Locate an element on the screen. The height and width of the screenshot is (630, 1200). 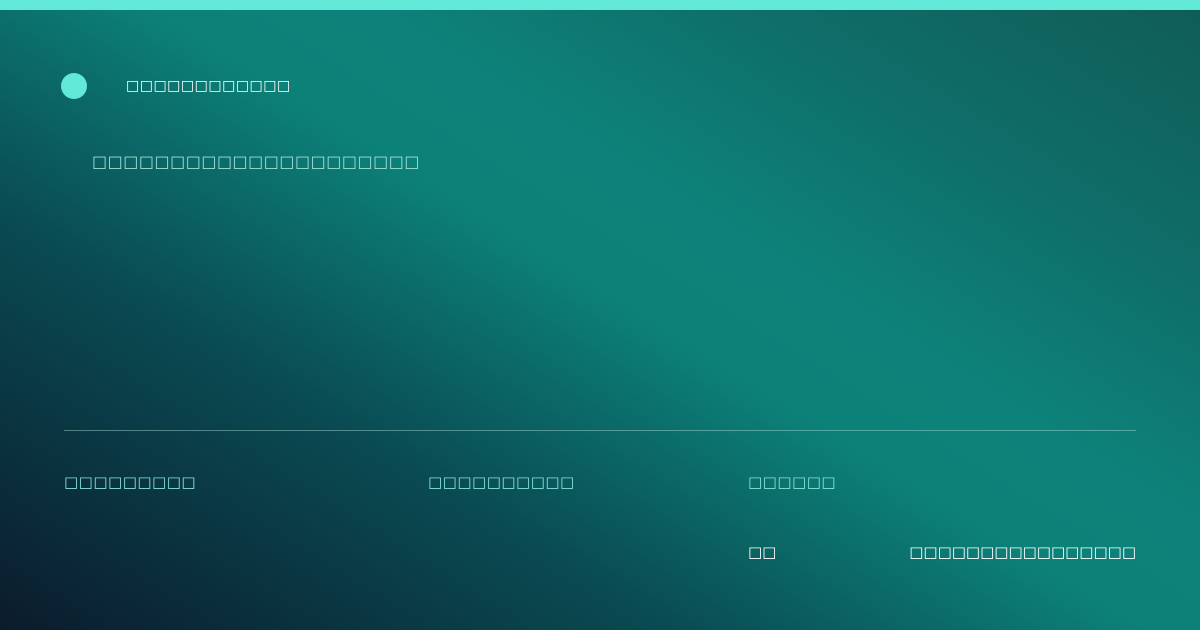
brand-name: □□□□□□□□□□□□ is located at coordinates (208, 86).